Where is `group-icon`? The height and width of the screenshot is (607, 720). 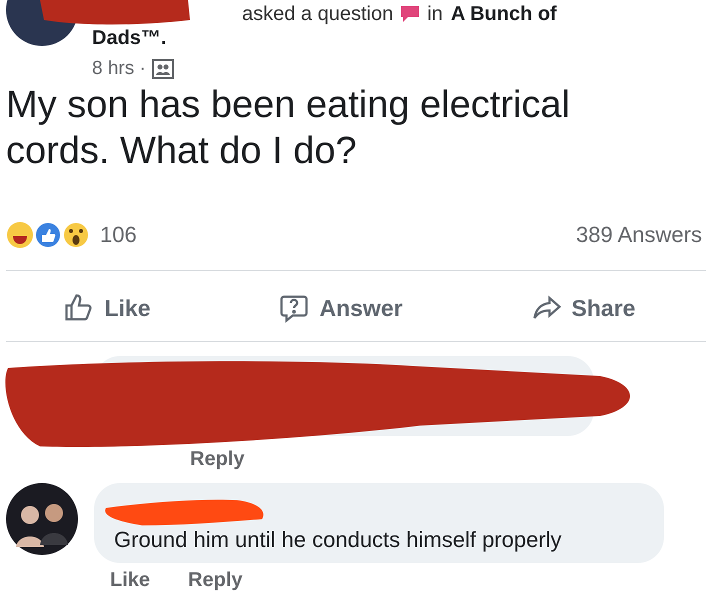 group-icon is located at coordinates (163, 69).